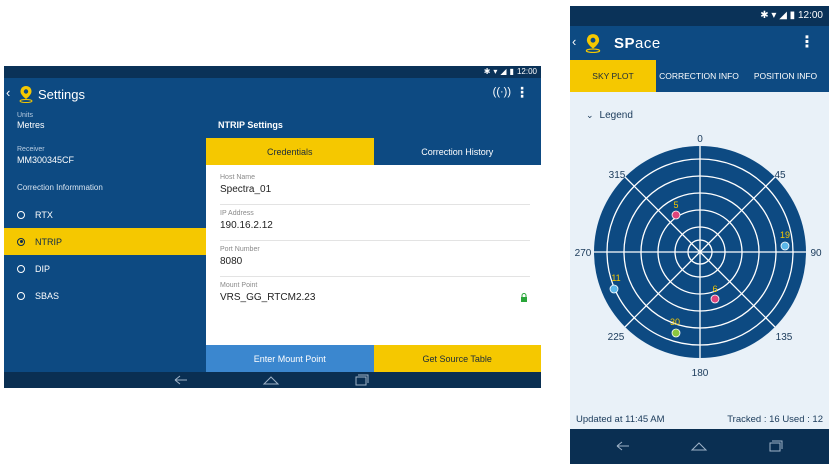  I want to click on app-title-rest: ace, so click(648, 43).